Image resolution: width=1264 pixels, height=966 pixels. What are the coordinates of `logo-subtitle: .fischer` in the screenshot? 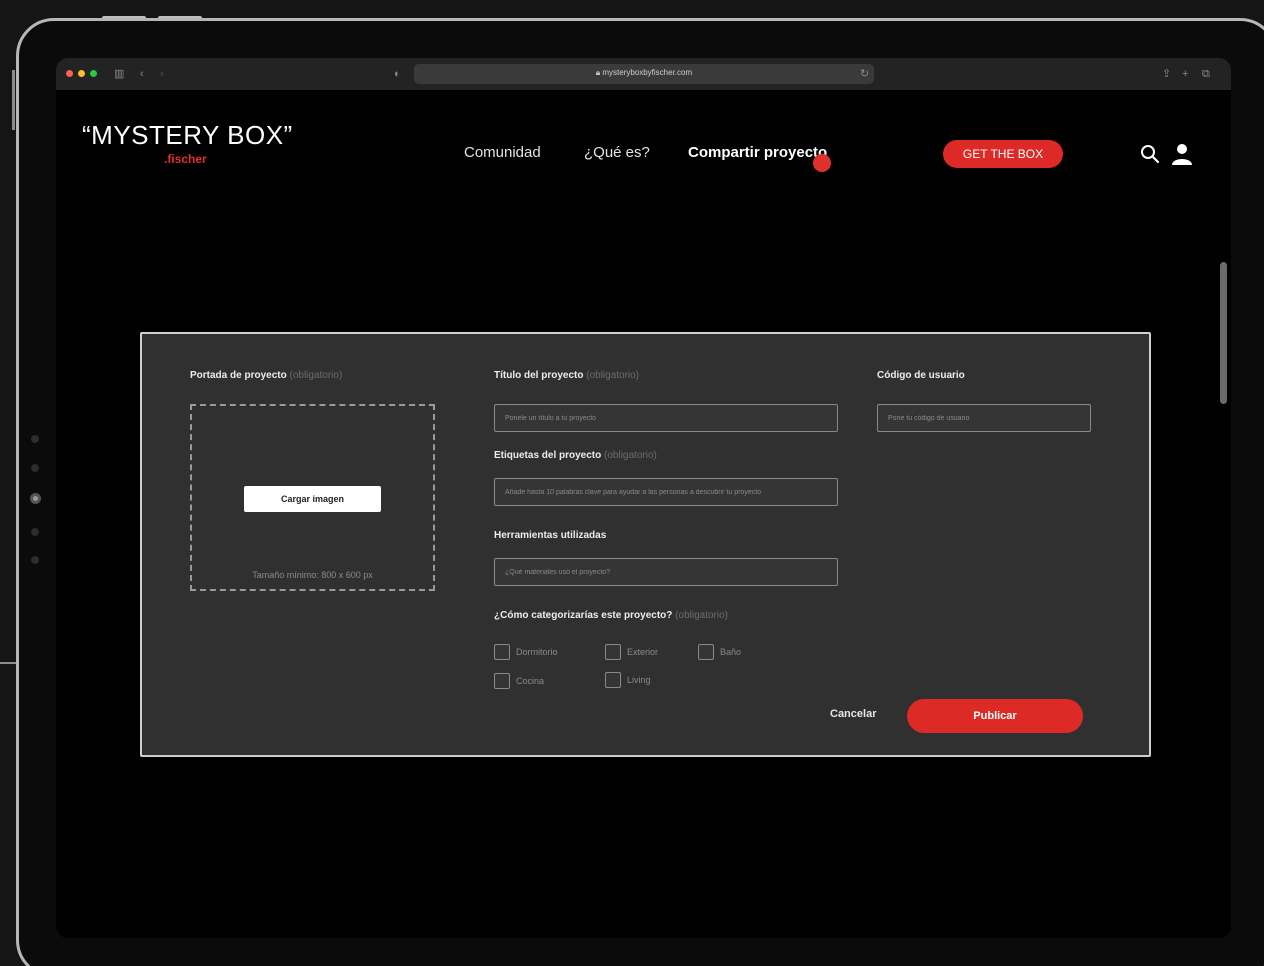 It's located at (185, 159).